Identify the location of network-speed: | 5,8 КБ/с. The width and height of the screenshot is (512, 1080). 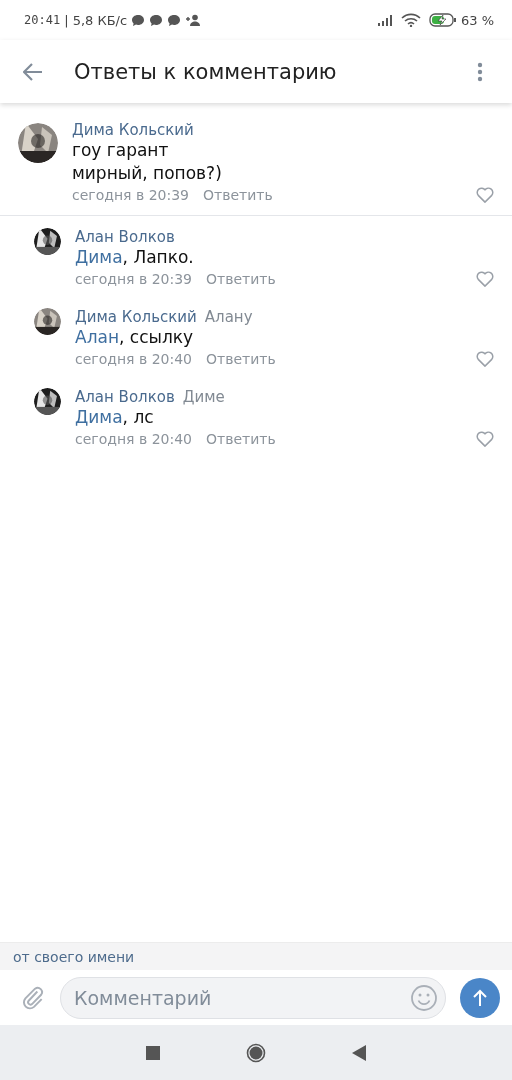
(96, 20).